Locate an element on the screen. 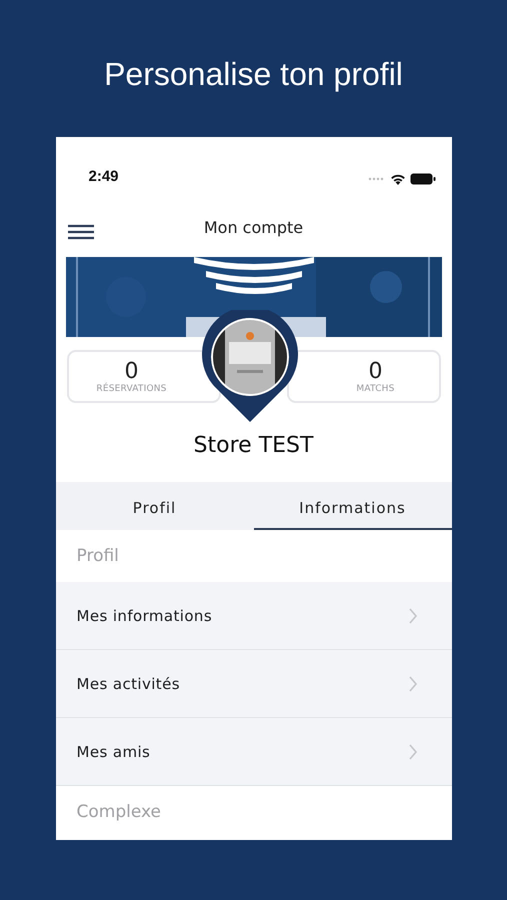 The width and height of the screenshot is (507, 900). section-header: Complexe is located at coordinates (119, 812).